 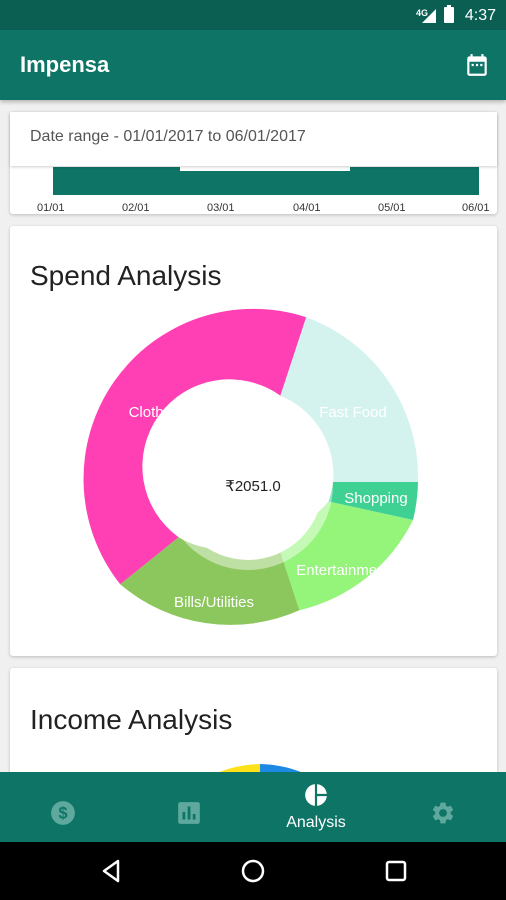 I want to click on label-shopping: Shopping, so click(x=375, y=498).